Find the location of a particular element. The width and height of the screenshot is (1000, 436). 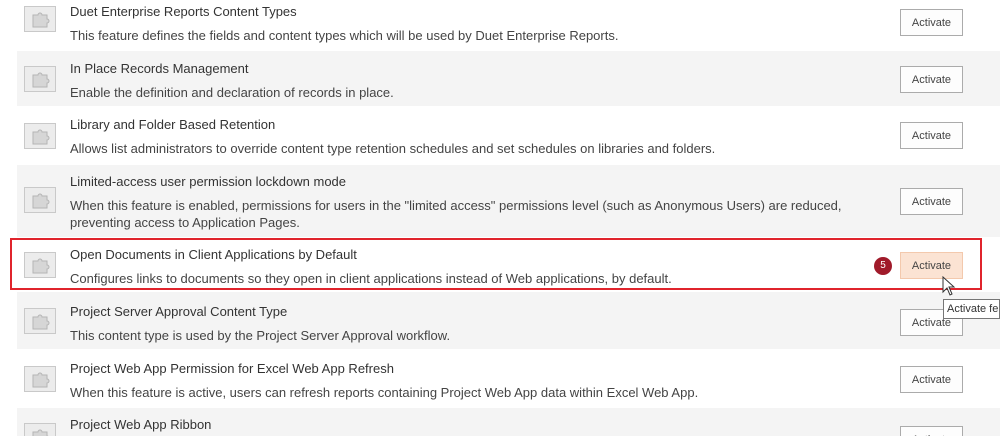

feature-title: Library and Folder Based Retention is located at coordinates (173, 124).